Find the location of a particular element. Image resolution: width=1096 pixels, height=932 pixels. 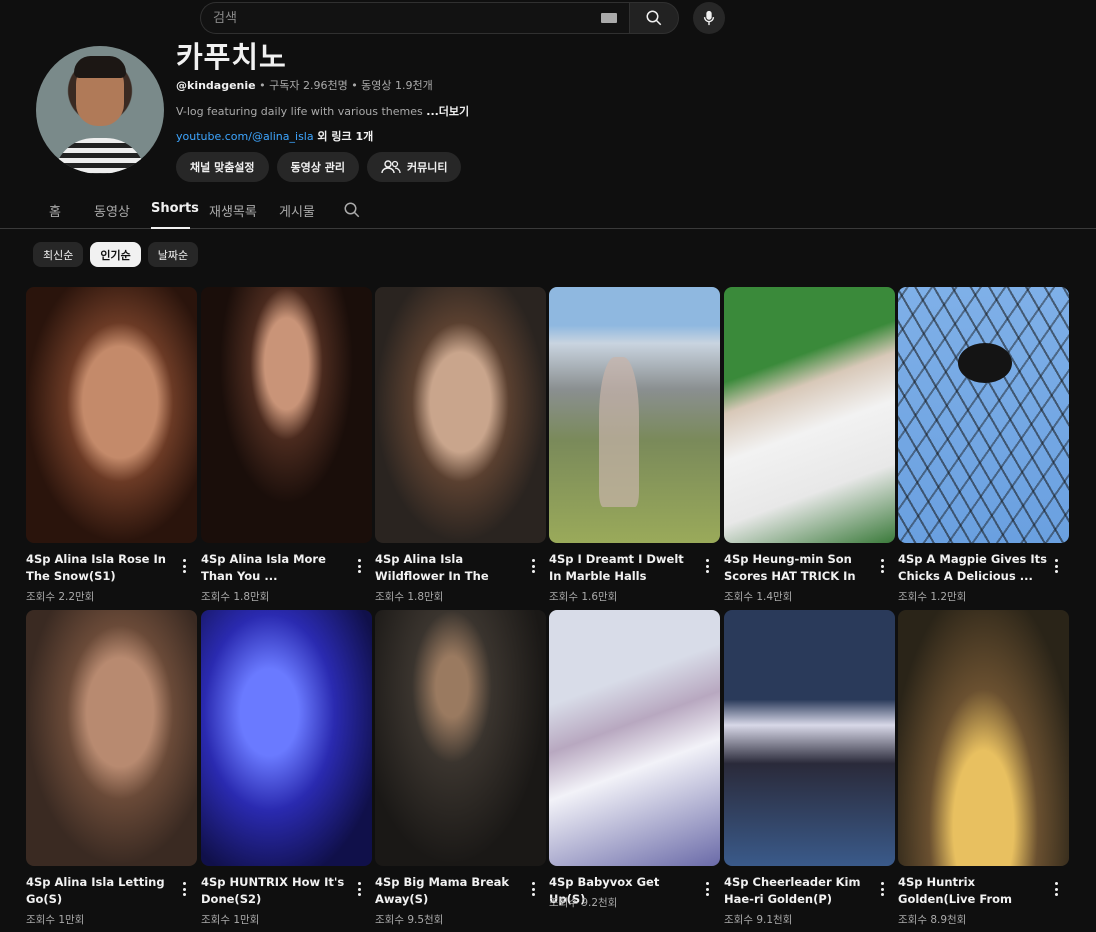

search-bar is located at coordinates (462, 18).